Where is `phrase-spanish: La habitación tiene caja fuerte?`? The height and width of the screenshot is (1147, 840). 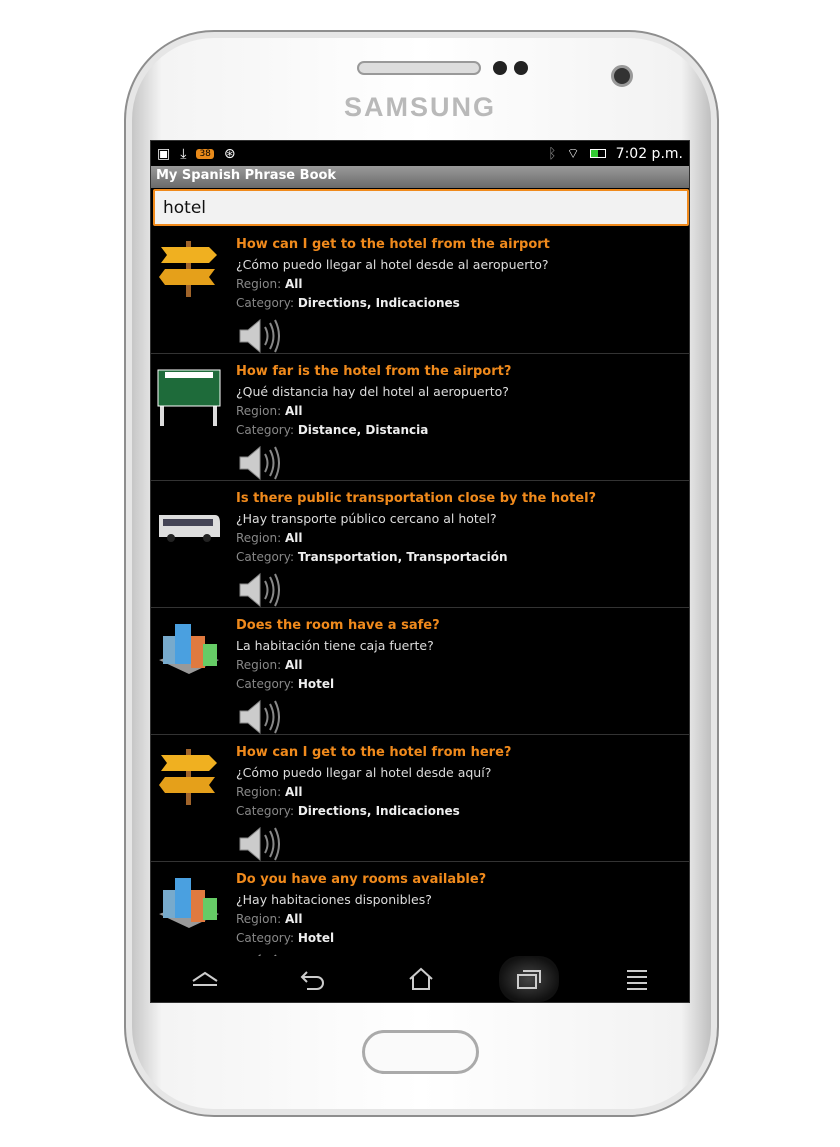
phrase-spanish: La habitación tiene caja fuerte? is located at coordinates (335, 645).